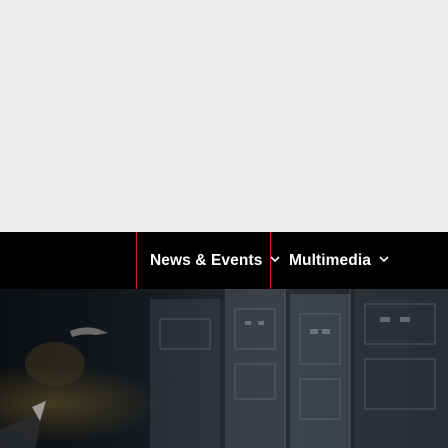 Image resolution: width=448 pixels, height=448 pixels. I want to click on main-nav: News & Events Multimedia, so click(224, 260).